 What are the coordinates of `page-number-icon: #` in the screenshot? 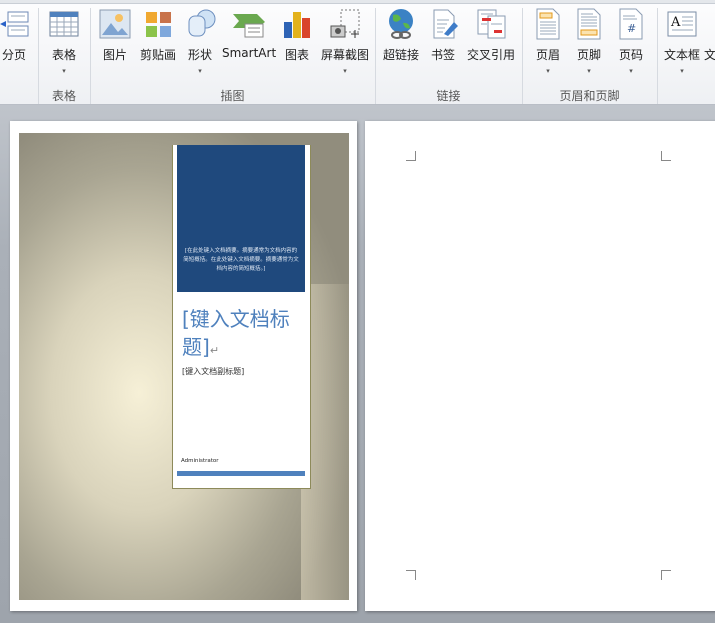 It's located at (631, 24).